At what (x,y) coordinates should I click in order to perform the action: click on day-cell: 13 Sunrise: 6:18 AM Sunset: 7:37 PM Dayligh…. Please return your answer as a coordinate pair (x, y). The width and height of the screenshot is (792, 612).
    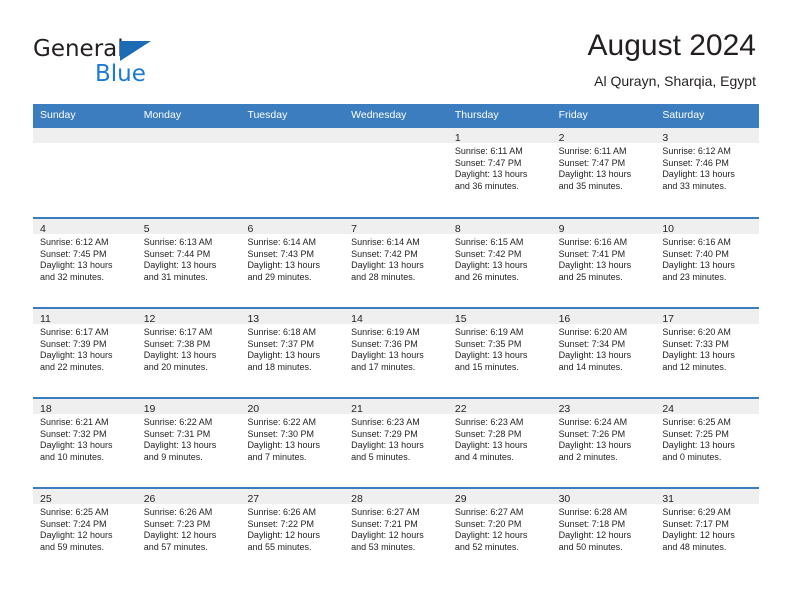
    Looking at the image, I should click on (292, 351).